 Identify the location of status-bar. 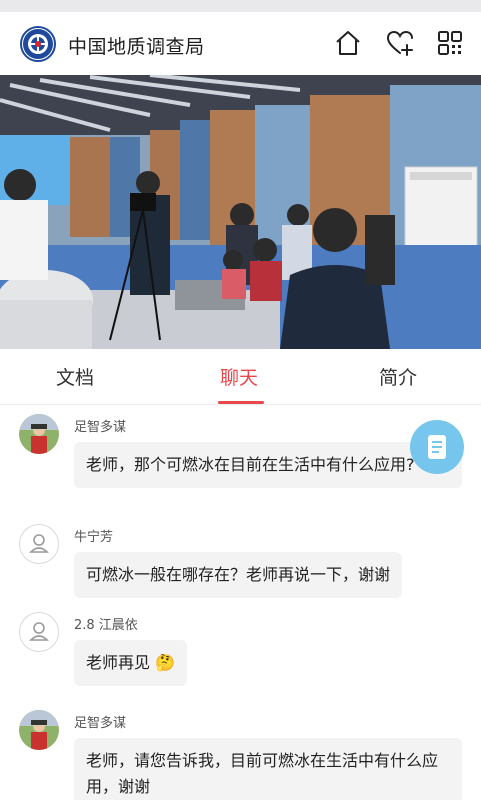
(240, 6).